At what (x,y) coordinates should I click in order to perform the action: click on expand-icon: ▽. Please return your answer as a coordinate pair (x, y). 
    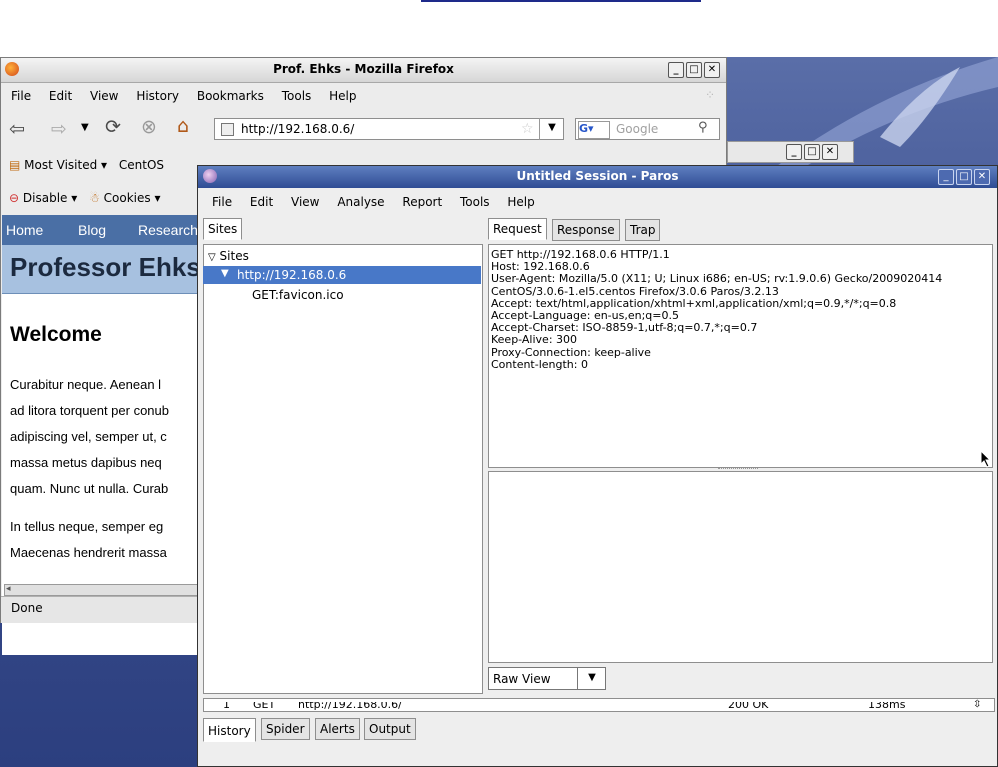
    Looking at the image, I should click on (212, 257).